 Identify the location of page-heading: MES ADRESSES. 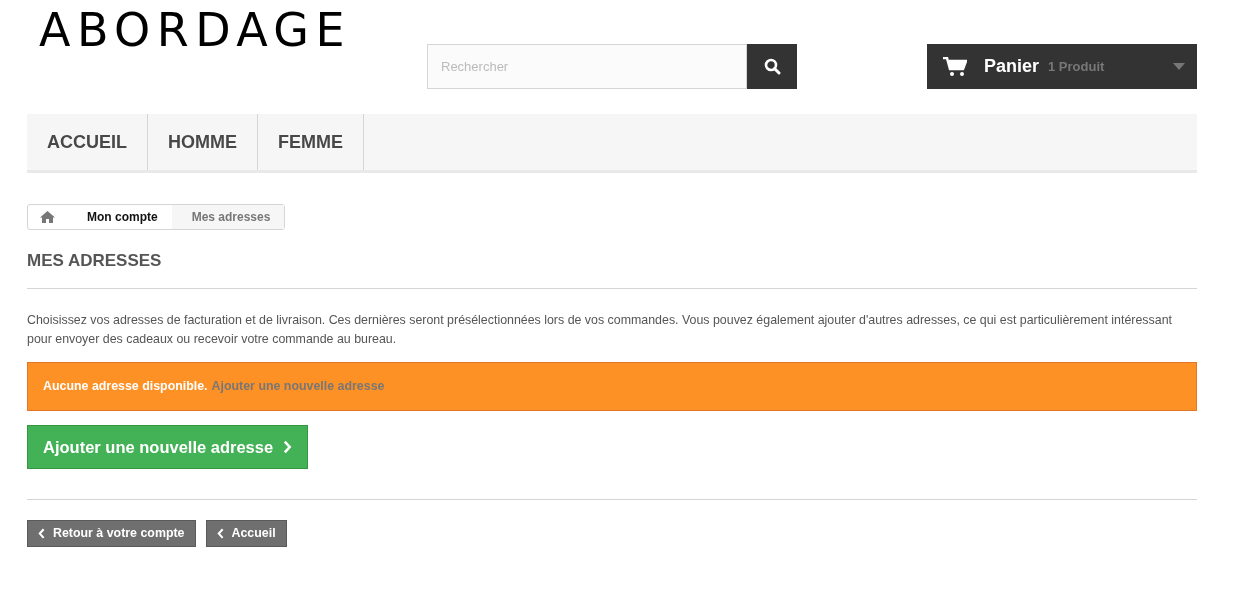
(95, 261).